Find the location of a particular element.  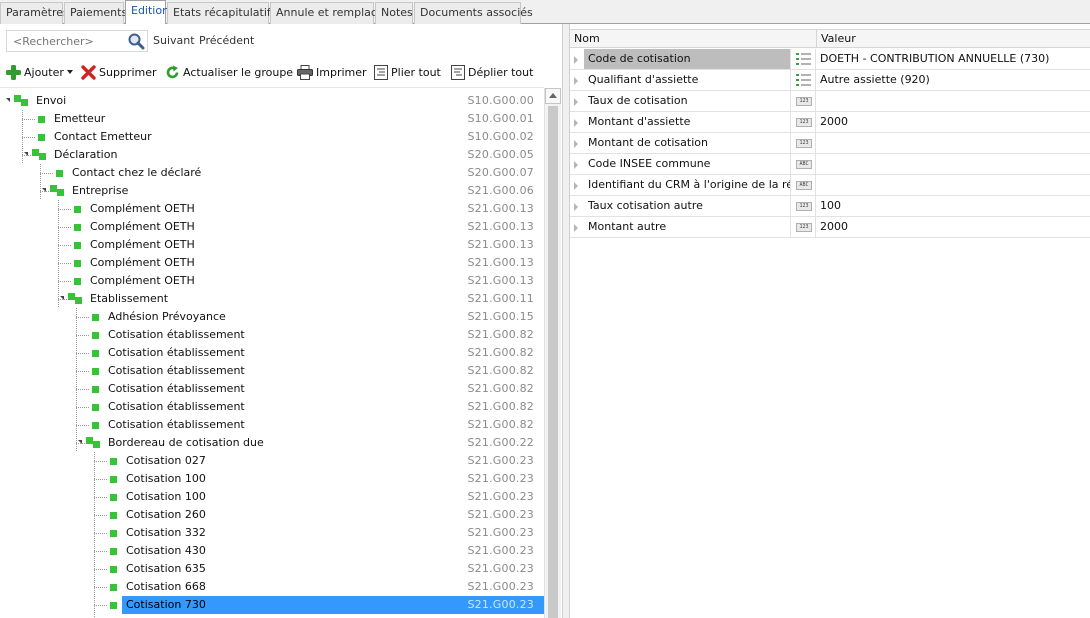

tree-node: Contact Emetteur S10.G00.02 is located at coordinates (272, 137).